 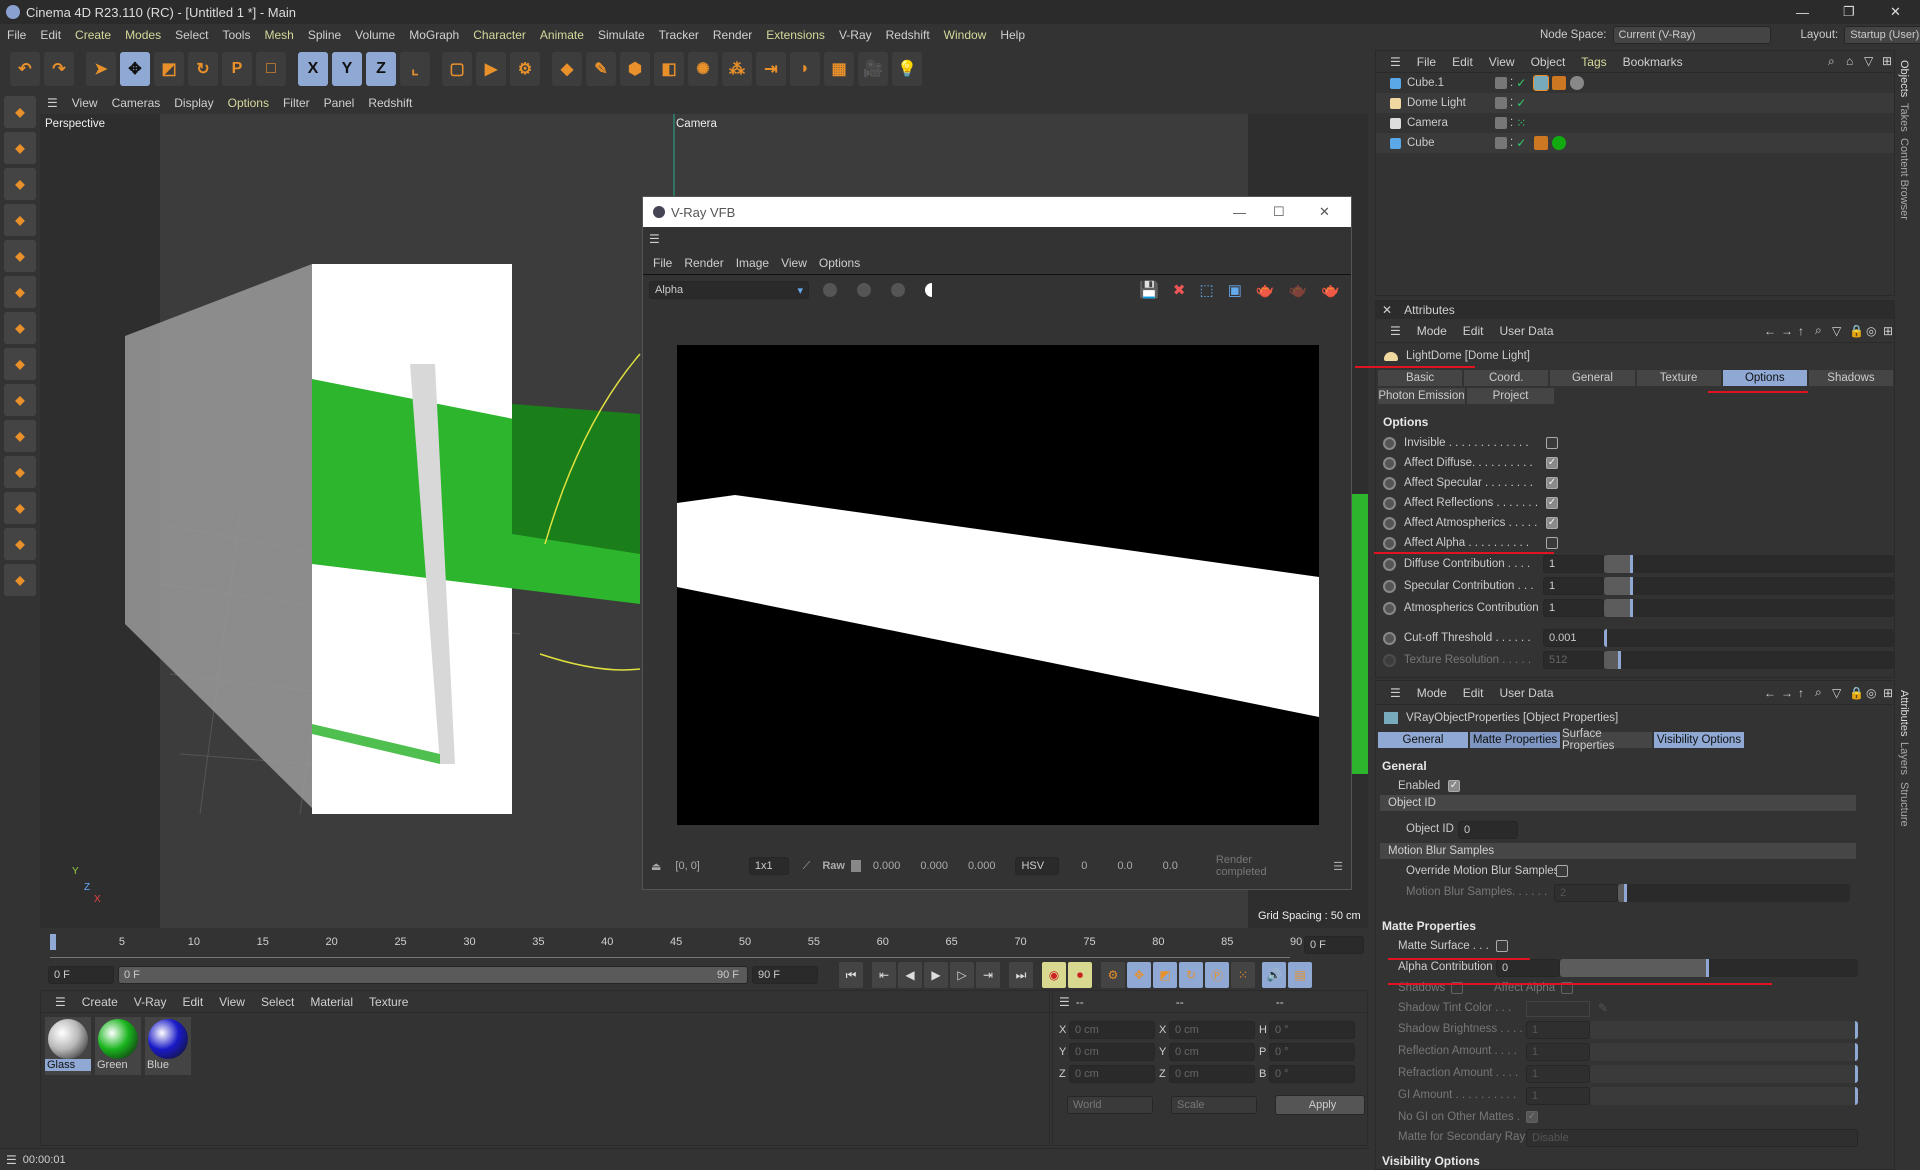 I want to click on target-icon: ◎, so click(x=1871, y=693).